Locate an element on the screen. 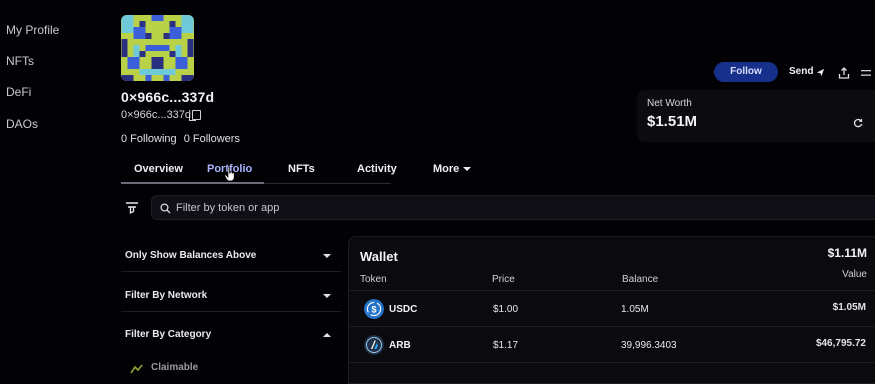 Image resolution: width=875 pixels, height=384 pixels. chevron-up-icon is located at coordinates (327, 335).